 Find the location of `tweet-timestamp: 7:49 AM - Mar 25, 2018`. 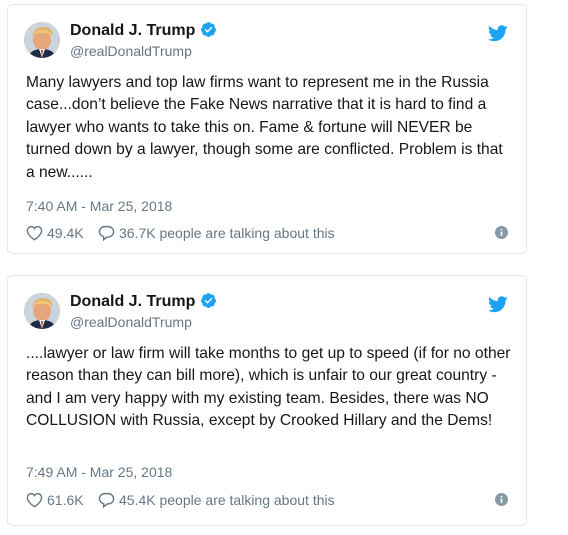

tweet-timestamp: 7:49 AM - Mar 25, 2018 is located at coordinates (99, 472).